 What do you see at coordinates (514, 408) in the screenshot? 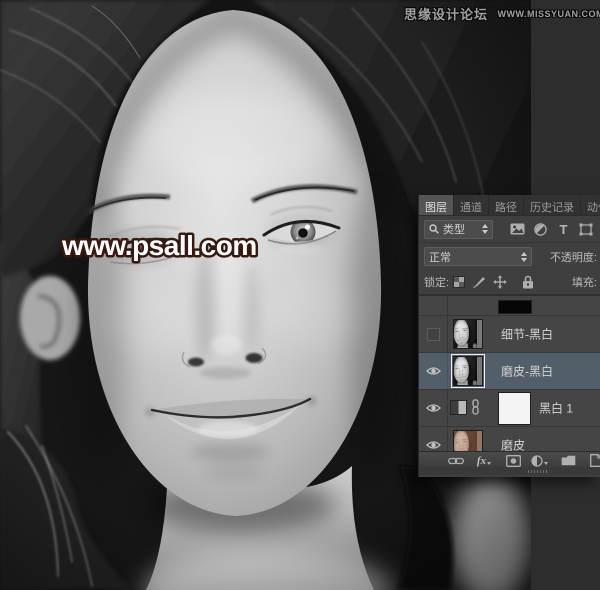
I see `layer-mask-thumbnail` at bounding box center [514, 408].